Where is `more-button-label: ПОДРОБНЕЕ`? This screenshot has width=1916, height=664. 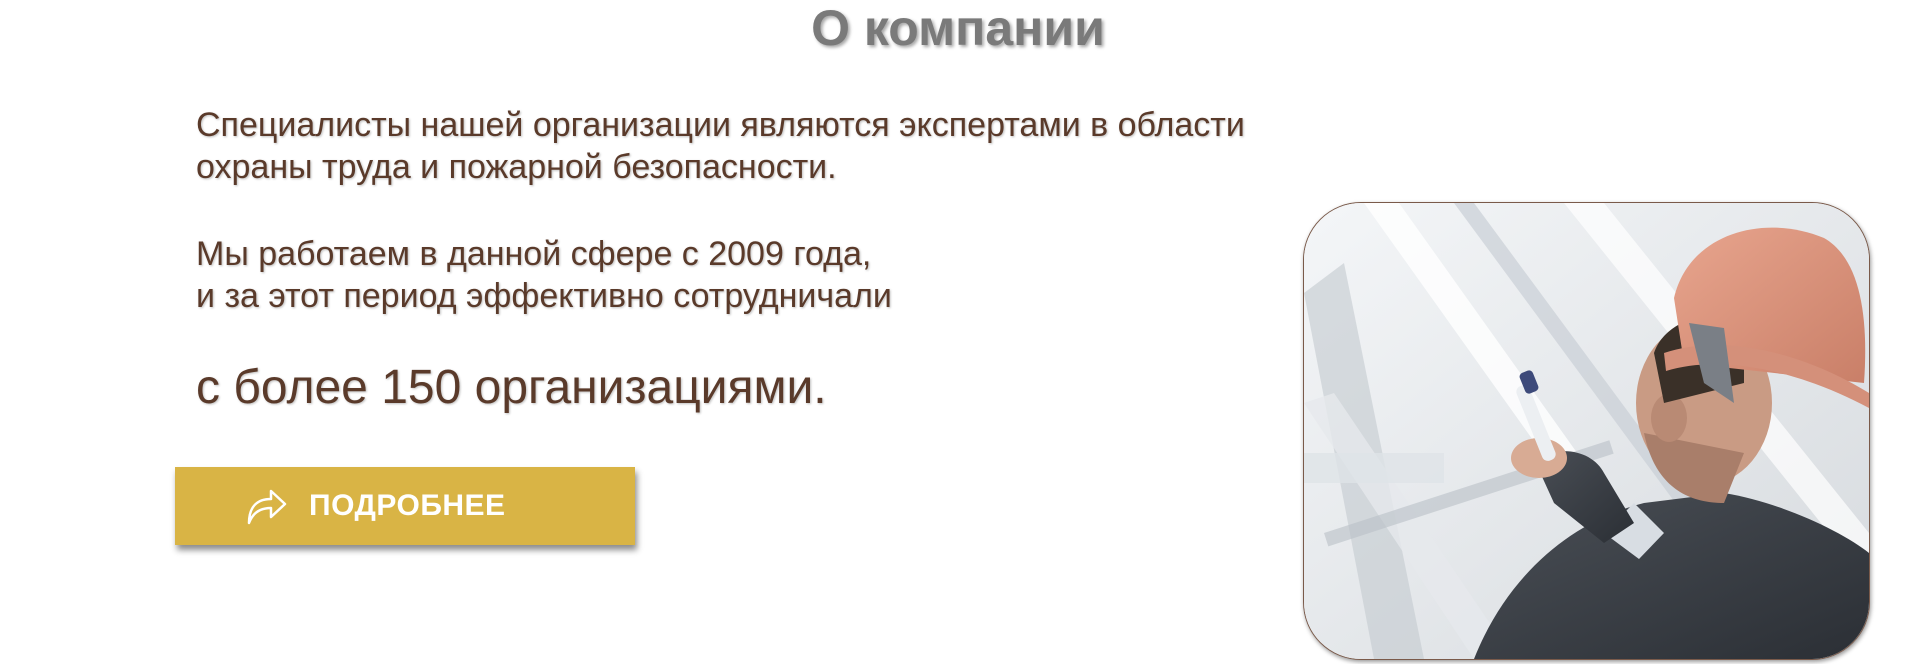 more-button-label: ПОДРОБНЕЕ is located at coordinates (407, 505).